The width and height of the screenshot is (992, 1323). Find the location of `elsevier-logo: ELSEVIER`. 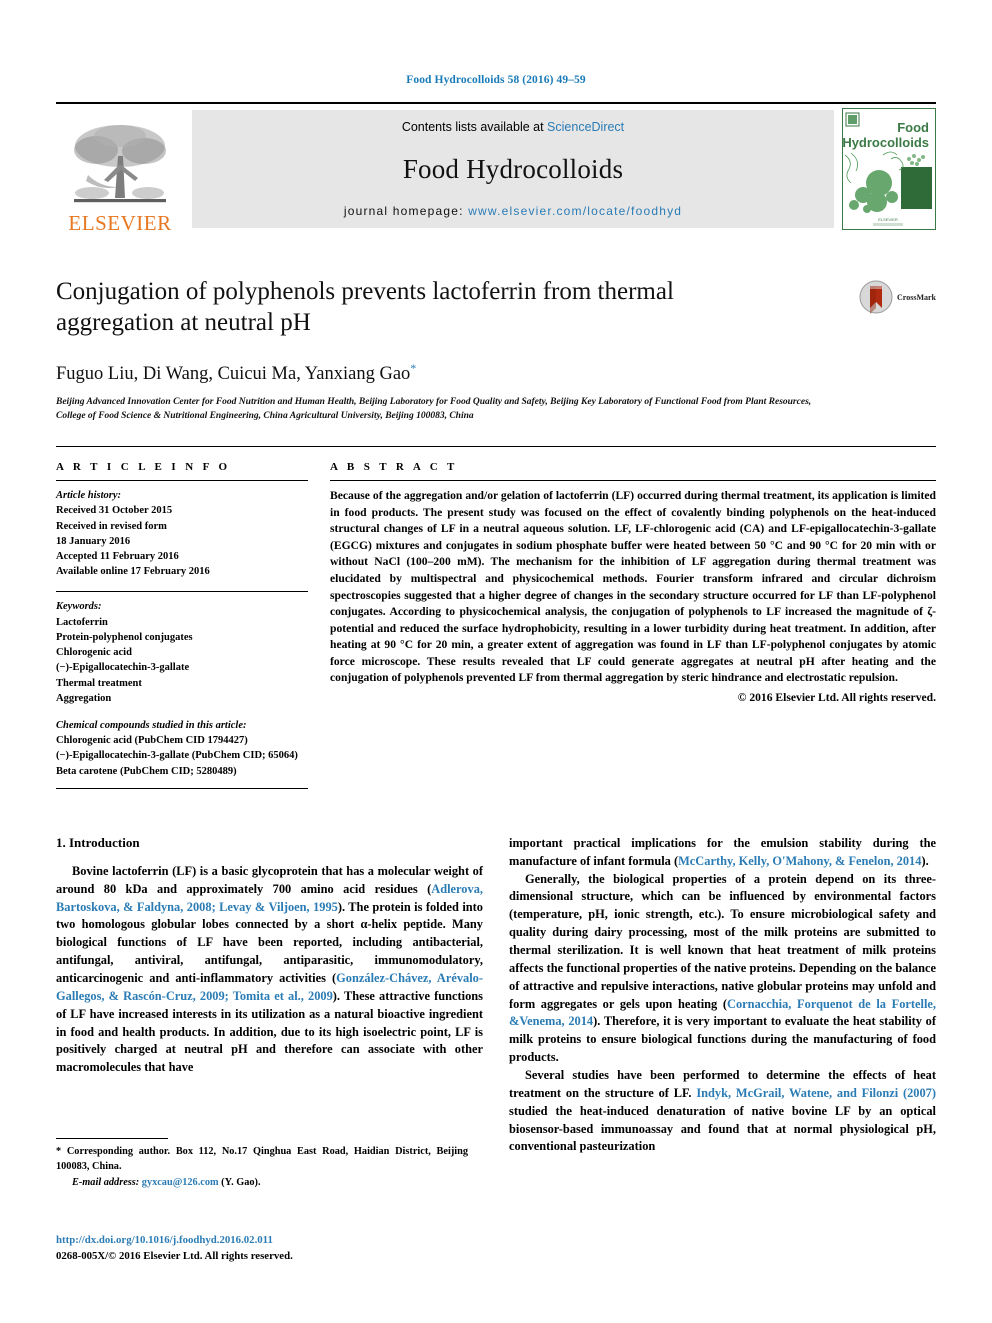

elsevier-logo: ELSEVIER is located at coordinates (120, 170).